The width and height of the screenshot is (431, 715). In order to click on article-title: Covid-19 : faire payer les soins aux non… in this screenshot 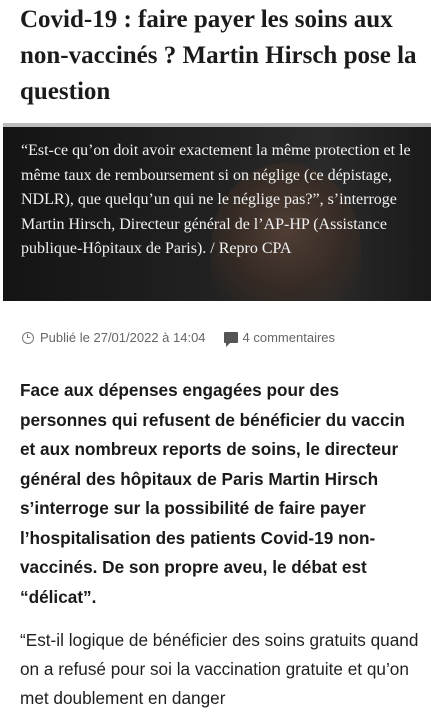, I will do `click(218, 55)`.